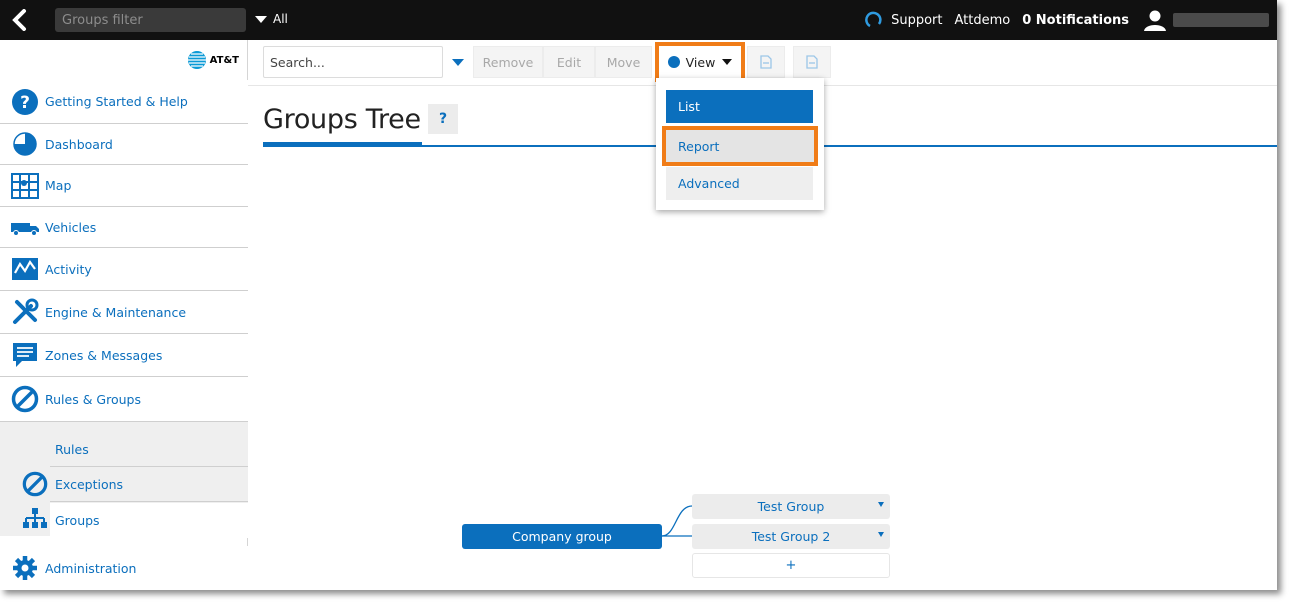 This screenshot has height=607, width=1294. I want to click on view-label: View, so click(700, 62).